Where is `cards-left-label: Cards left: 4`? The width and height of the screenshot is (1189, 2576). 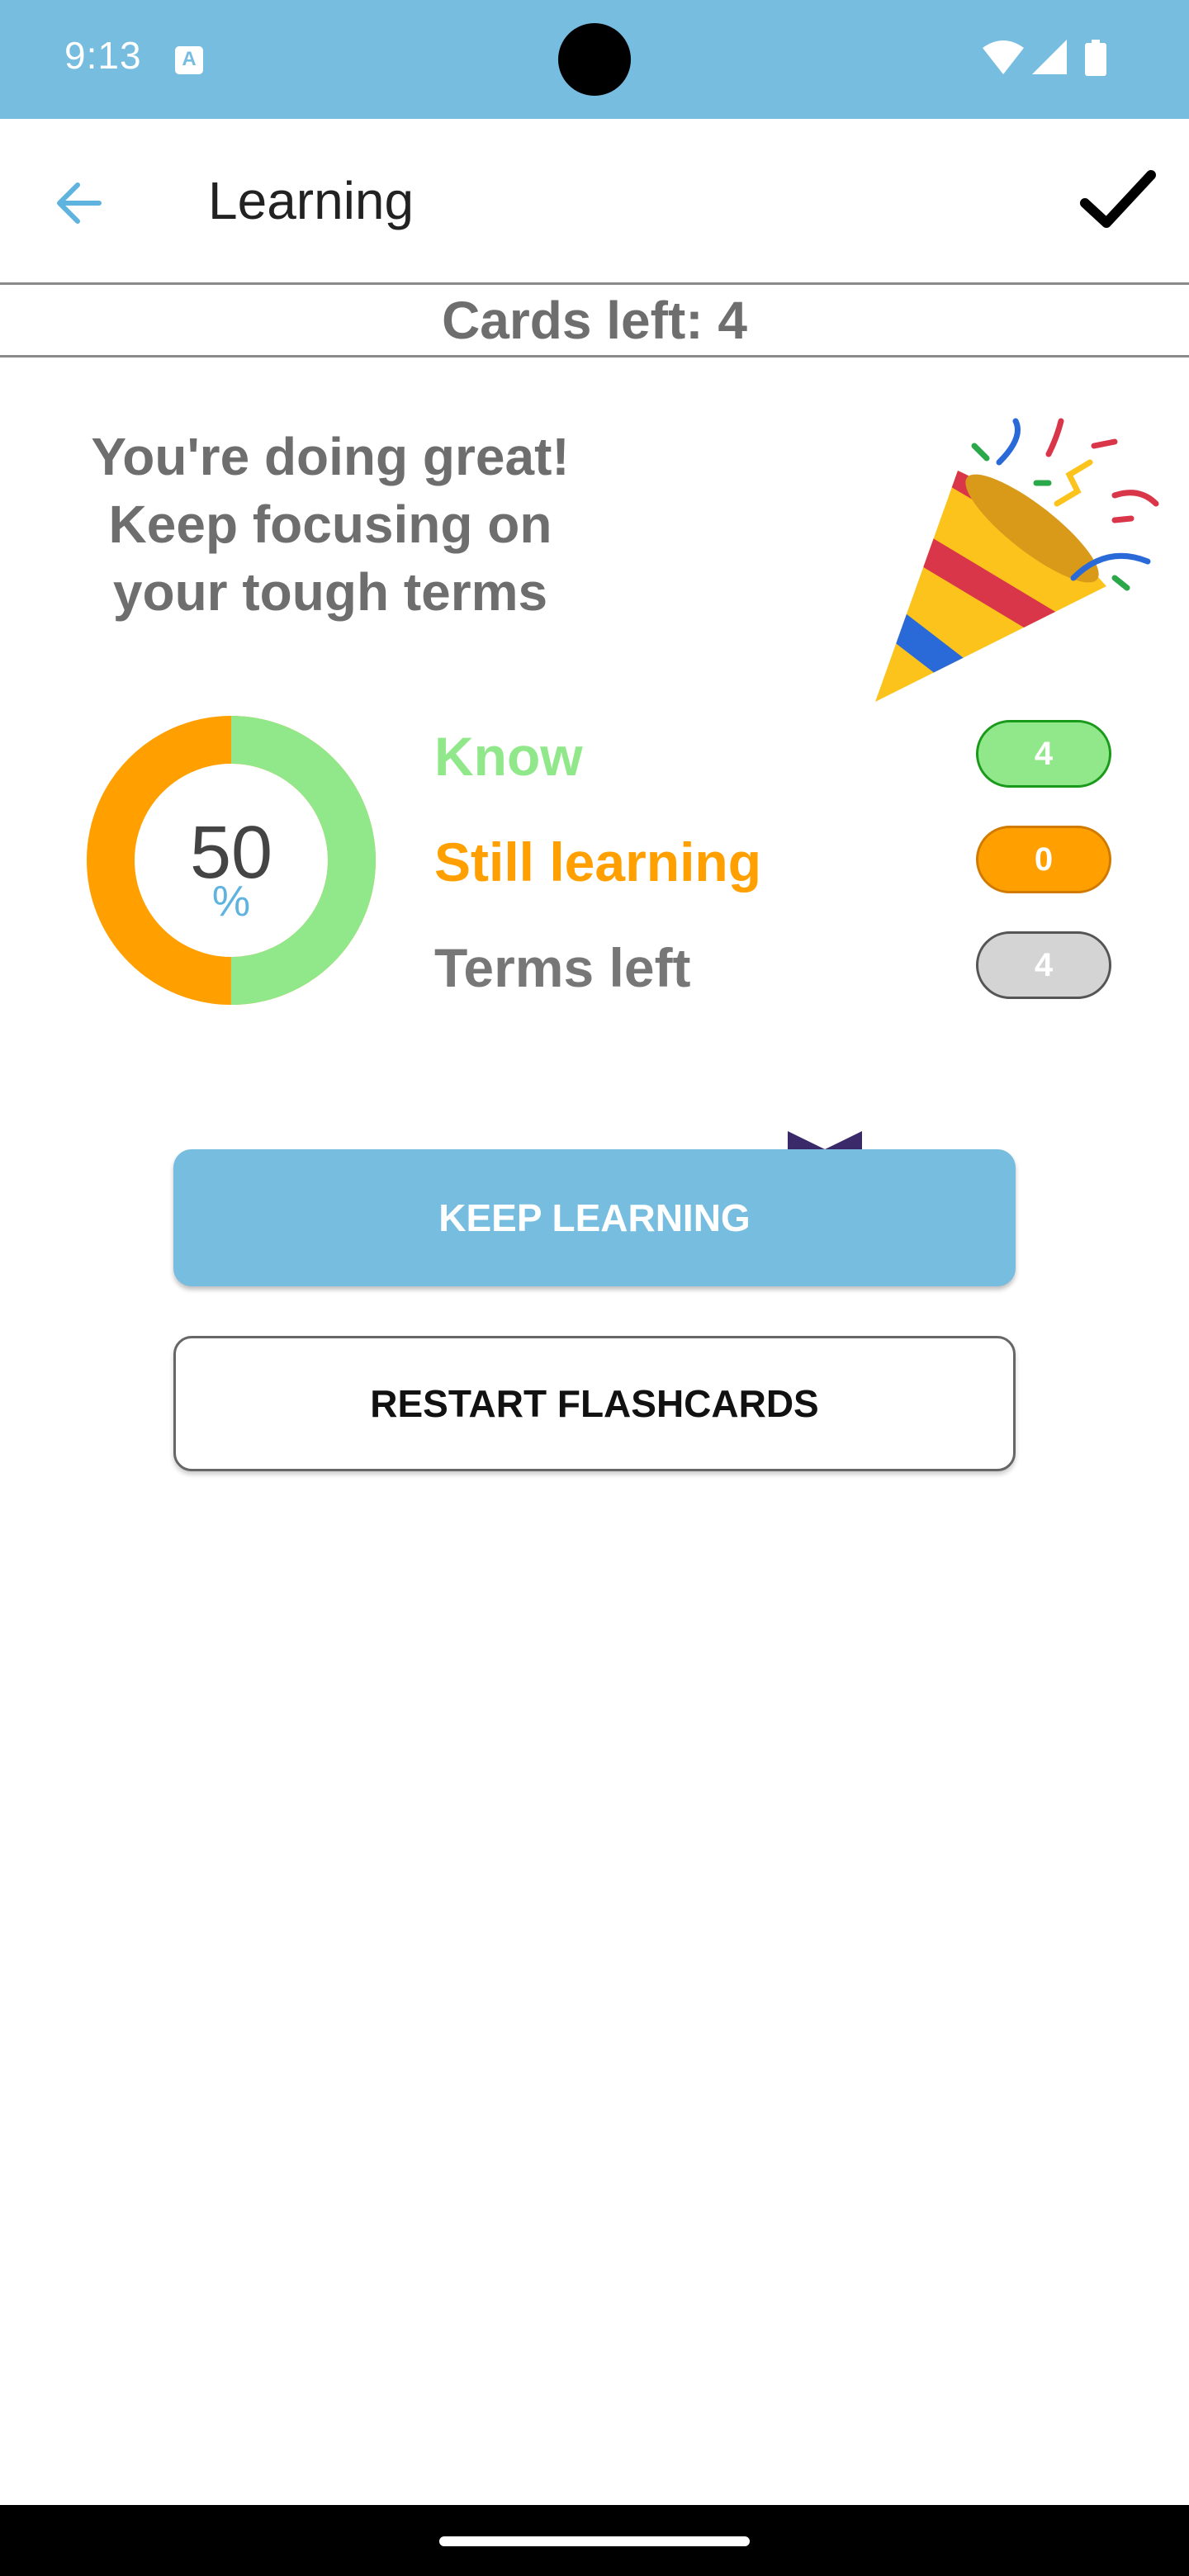 cards-left-label: Cards left: 4 is located at coordinates (594, 320).